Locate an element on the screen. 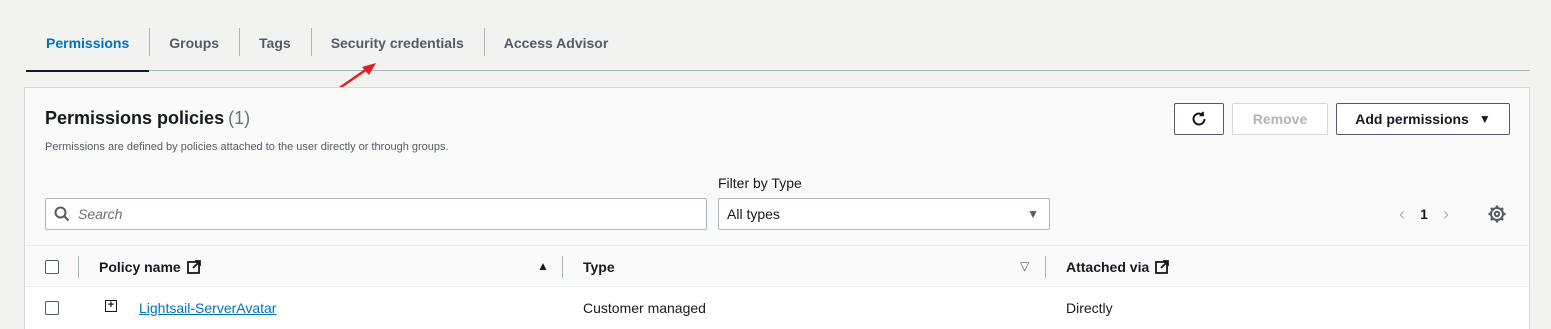  tab-security-credentials: Security credentials is located at coordinates (397, 43).